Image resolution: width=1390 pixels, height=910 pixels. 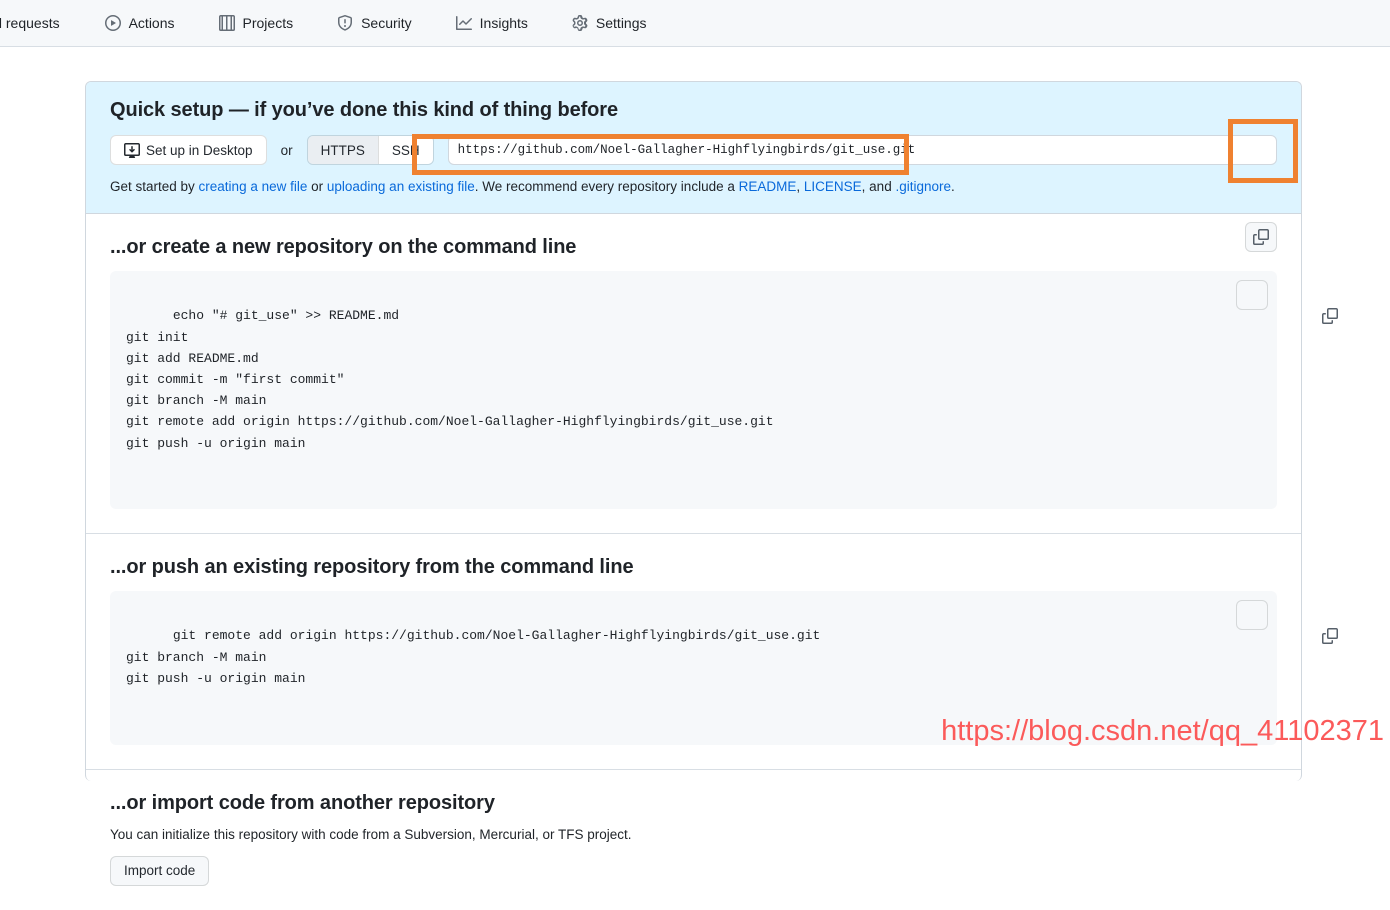 What do you see at coordinates (464, 23) in the screenshot?
I see `graph-icon` at bounding box center [464, 23].